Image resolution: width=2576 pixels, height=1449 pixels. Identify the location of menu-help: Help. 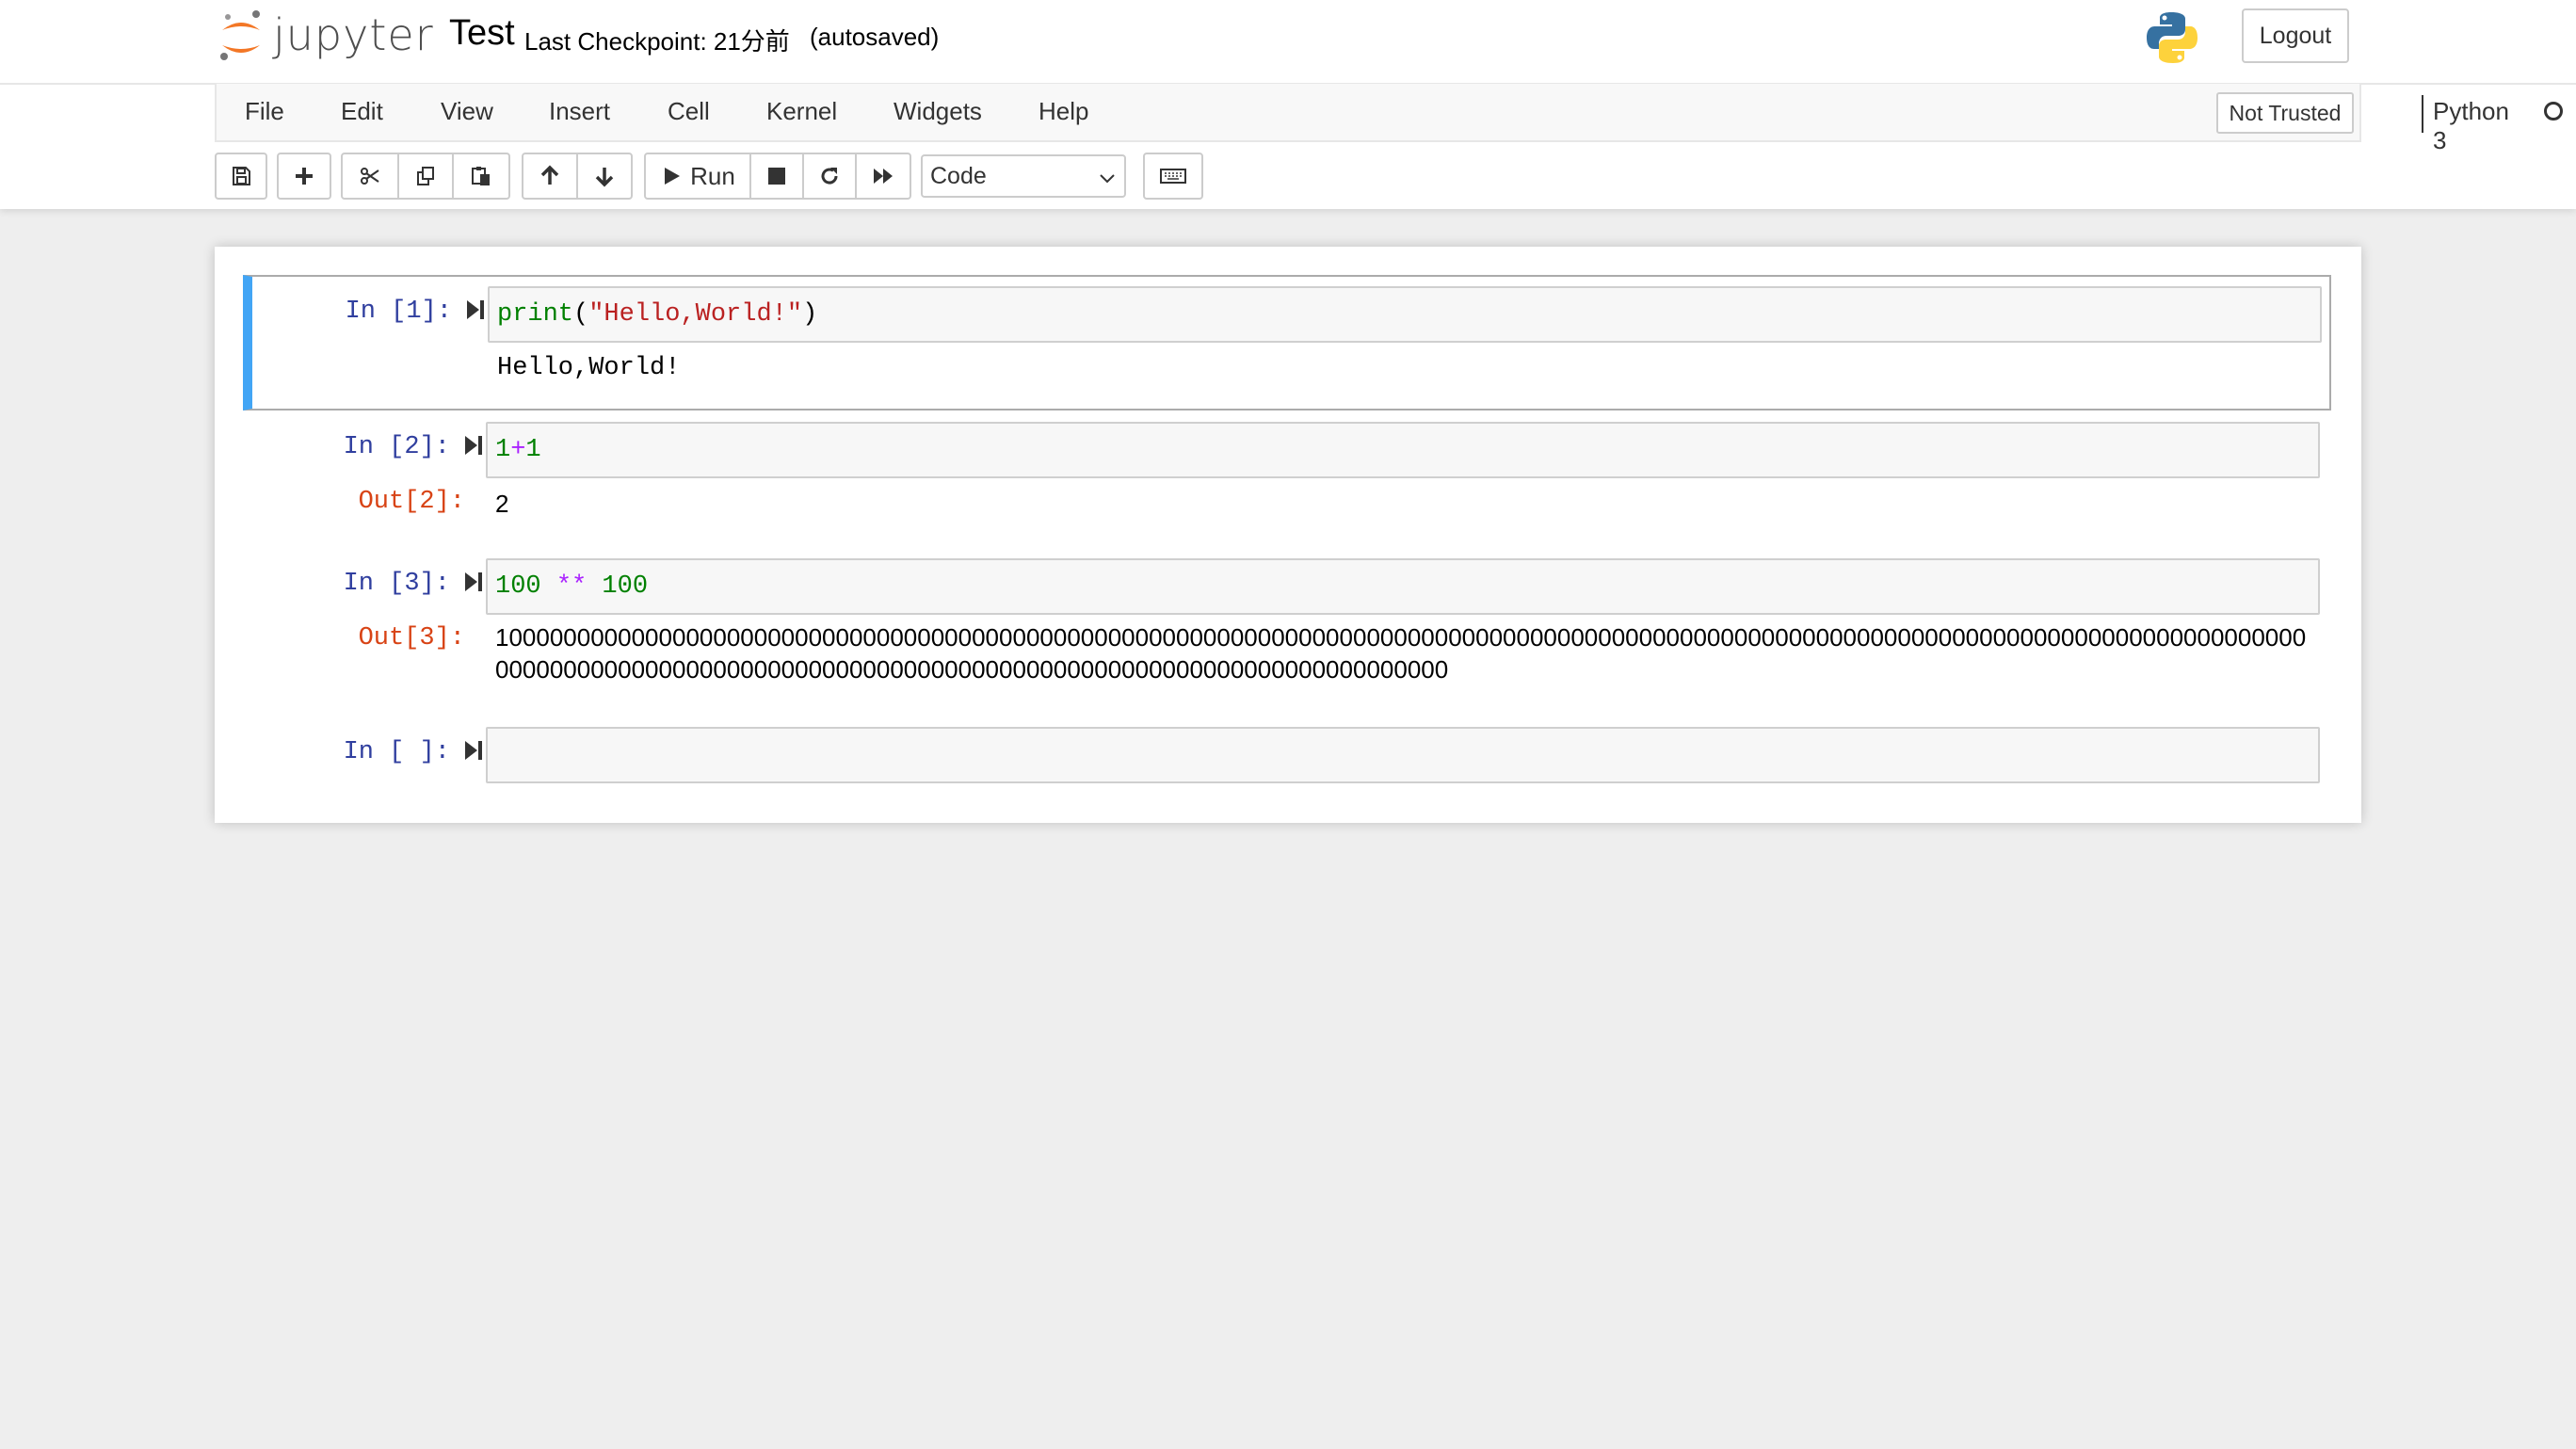
(1063, 111).